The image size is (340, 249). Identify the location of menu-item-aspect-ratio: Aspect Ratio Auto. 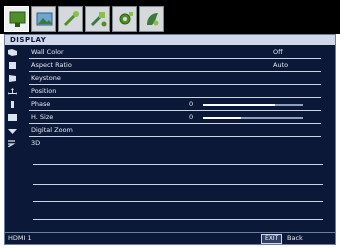
(170, 66).